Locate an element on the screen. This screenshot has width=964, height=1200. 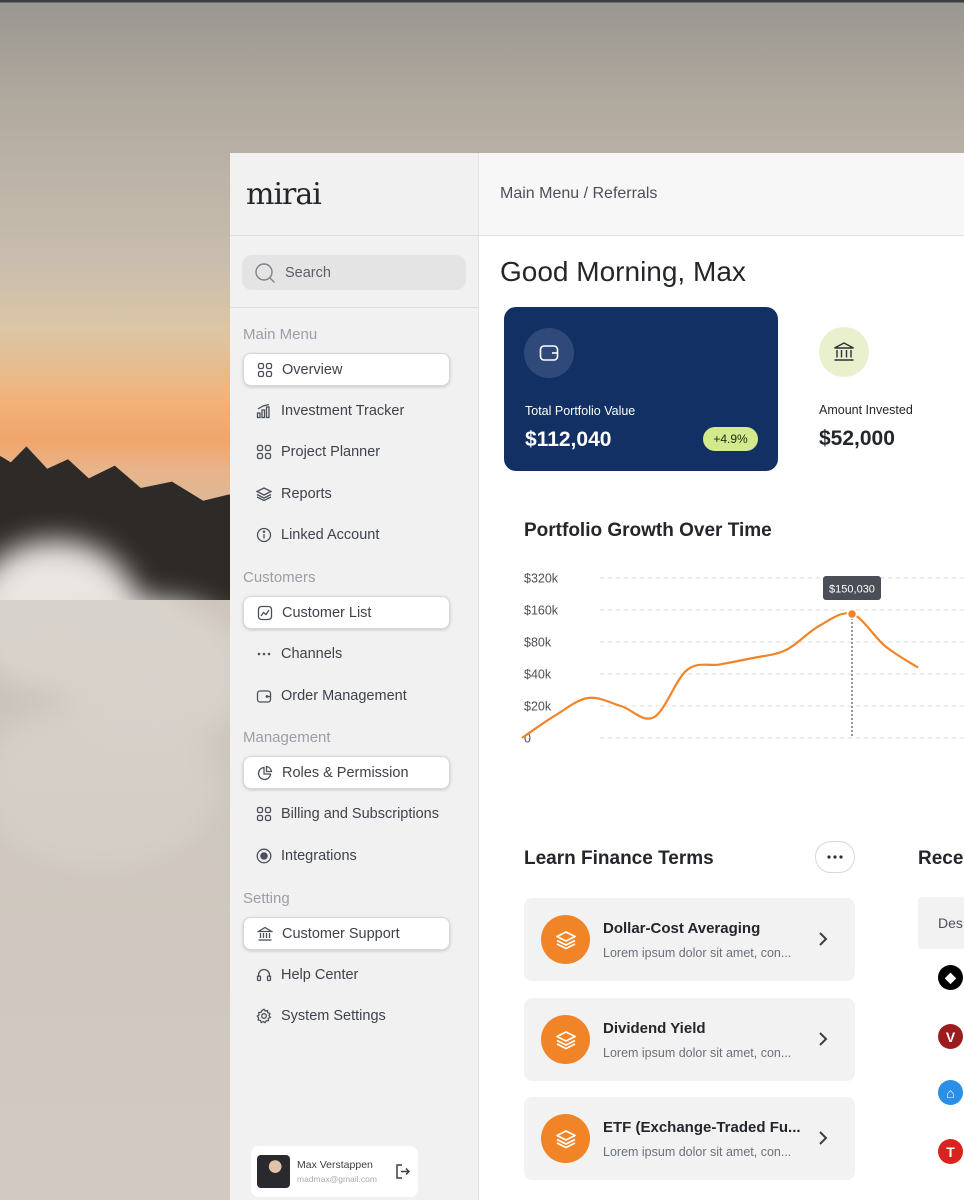
nav-label: Integrations is located at coordinates (319, 855).